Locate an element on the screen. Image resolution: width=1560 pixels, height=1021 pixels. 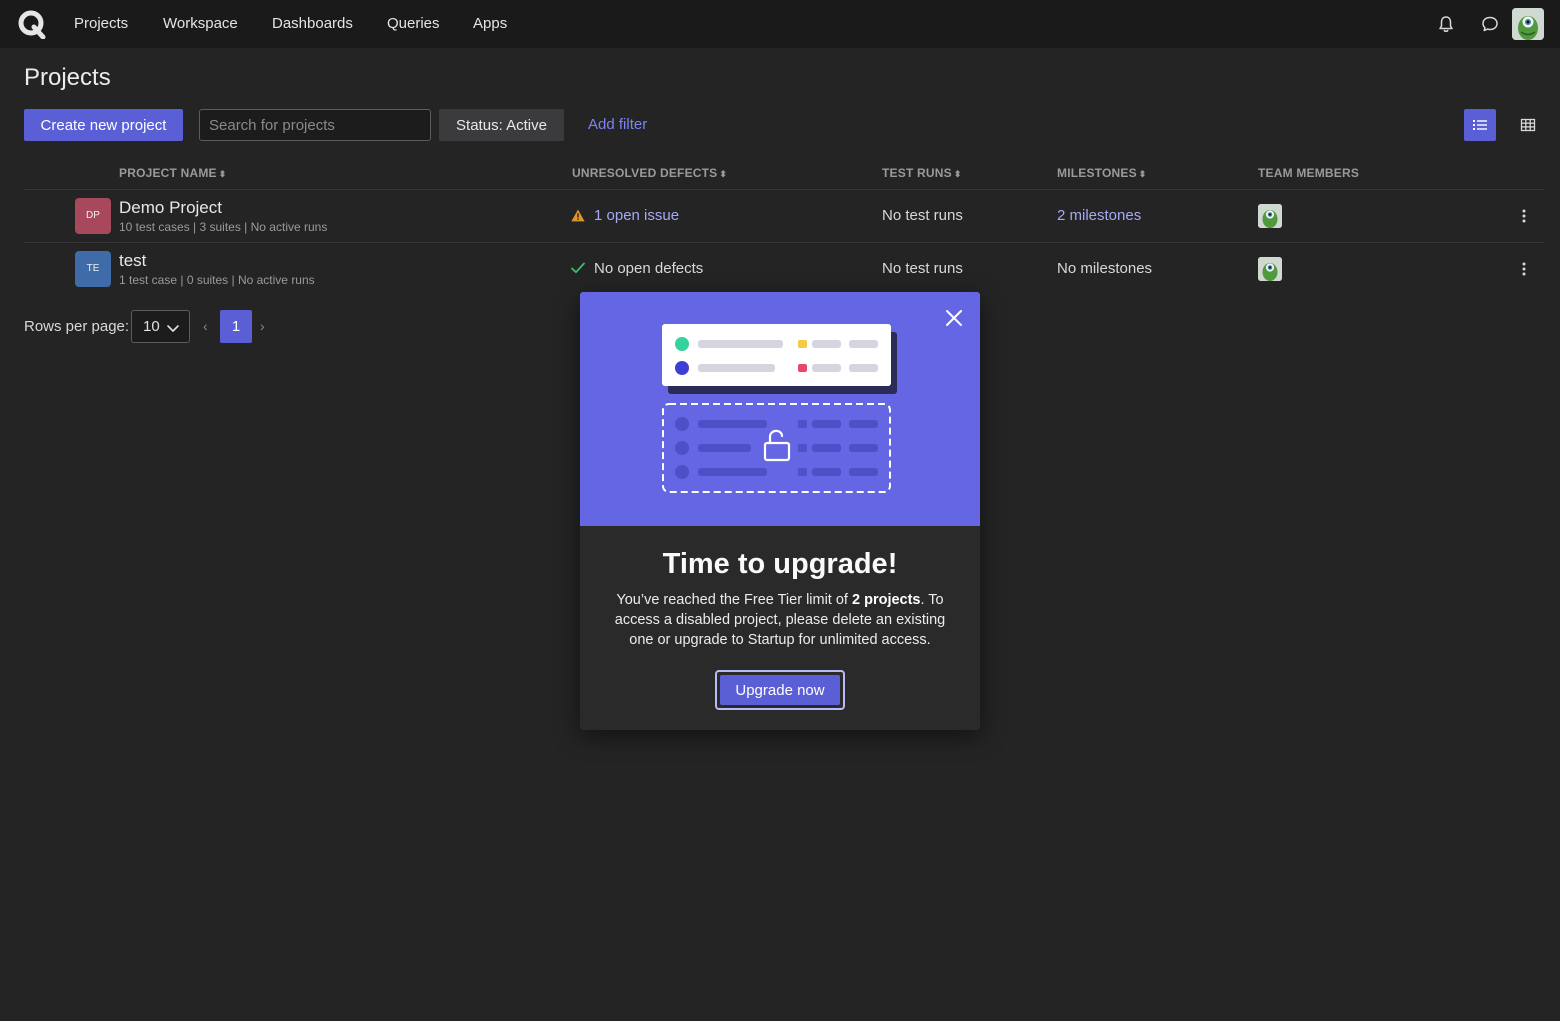
rows-per-page-value: 10 is located at coordinates (151, 326).